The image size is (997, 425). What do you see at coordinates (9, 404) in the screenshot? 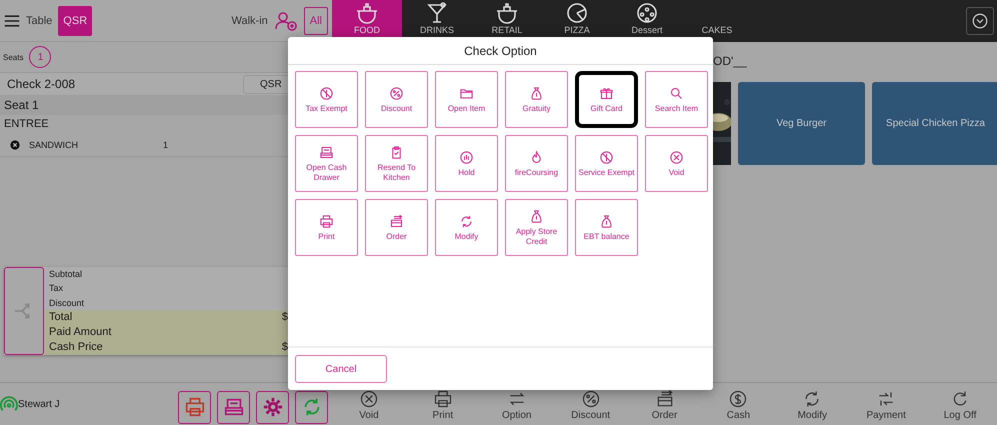
I see `signal-icon` at bounding box center [9, 404].